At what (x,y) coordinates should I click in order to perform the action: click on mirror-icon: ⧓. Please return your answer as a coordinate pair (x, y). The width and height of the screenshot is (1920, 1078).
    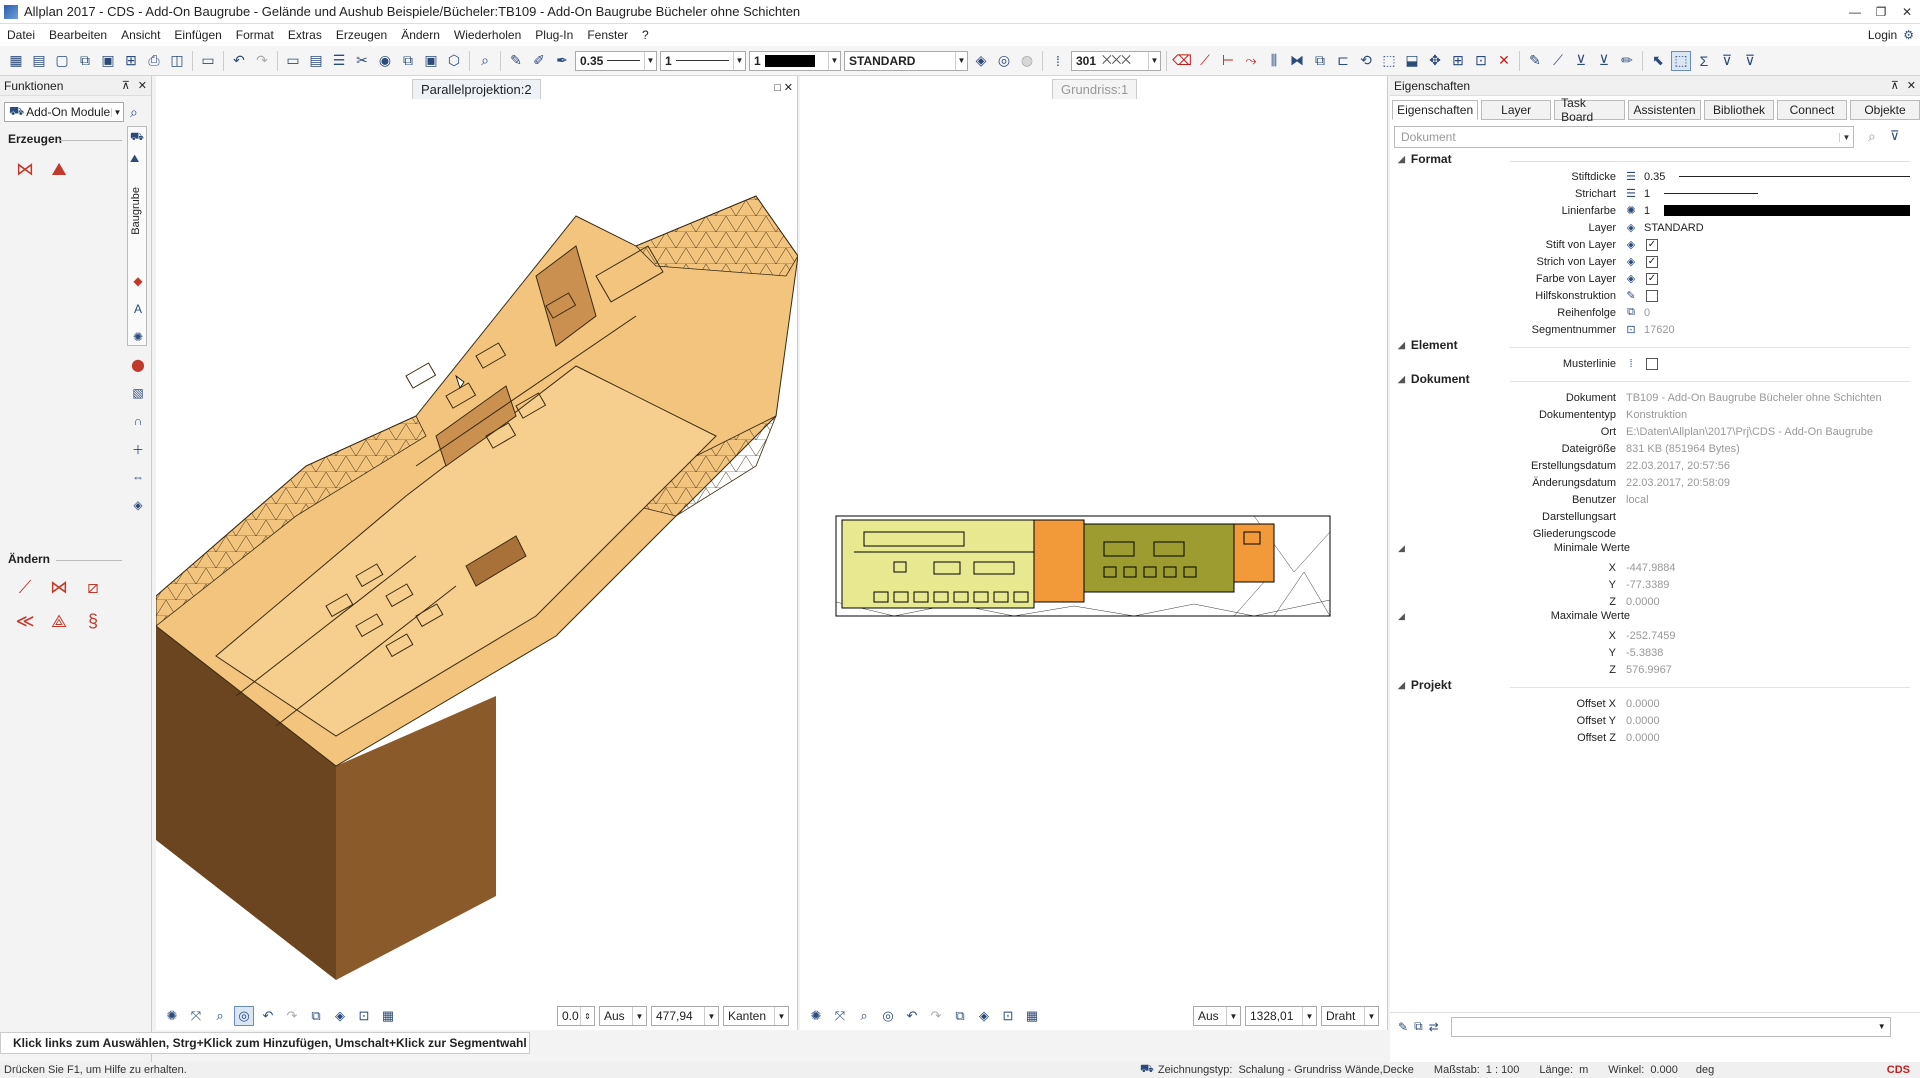
    Looking at the image, I should click on (1297, 61).